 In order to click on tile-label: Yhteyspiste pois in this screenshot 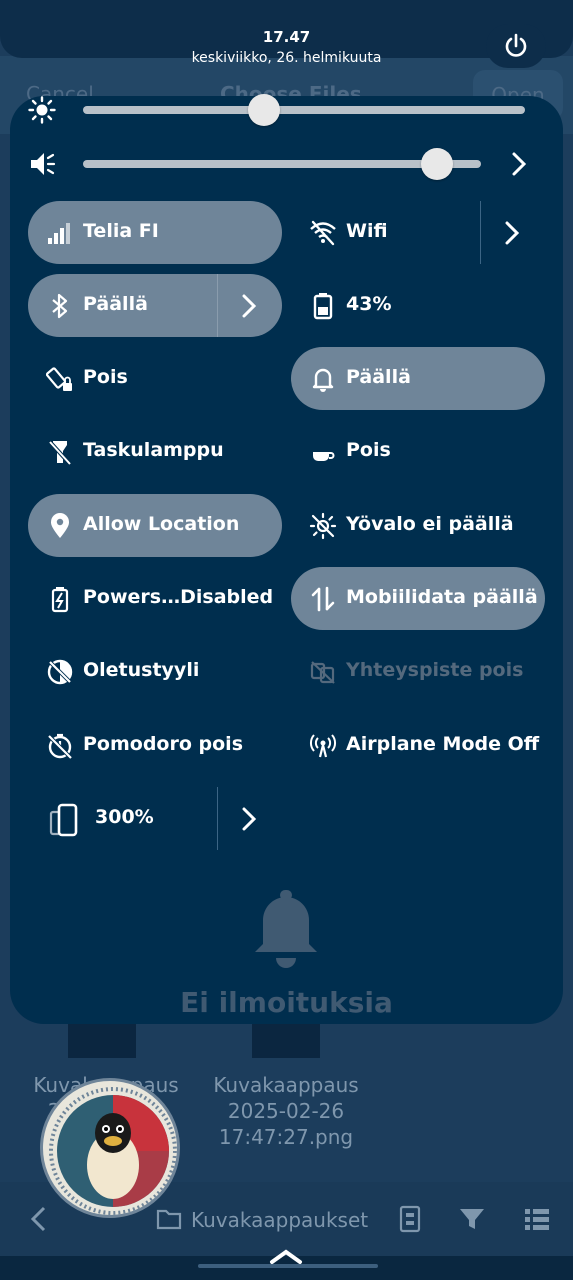, I will do `click(435, 670)`.